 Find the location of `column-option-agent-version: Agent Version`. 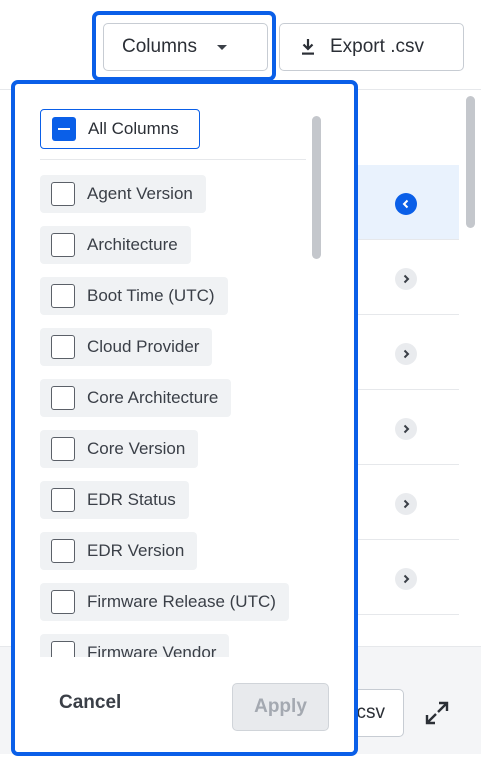

column-option-agent-version: Agent Version is located at coordinates (123, 194).